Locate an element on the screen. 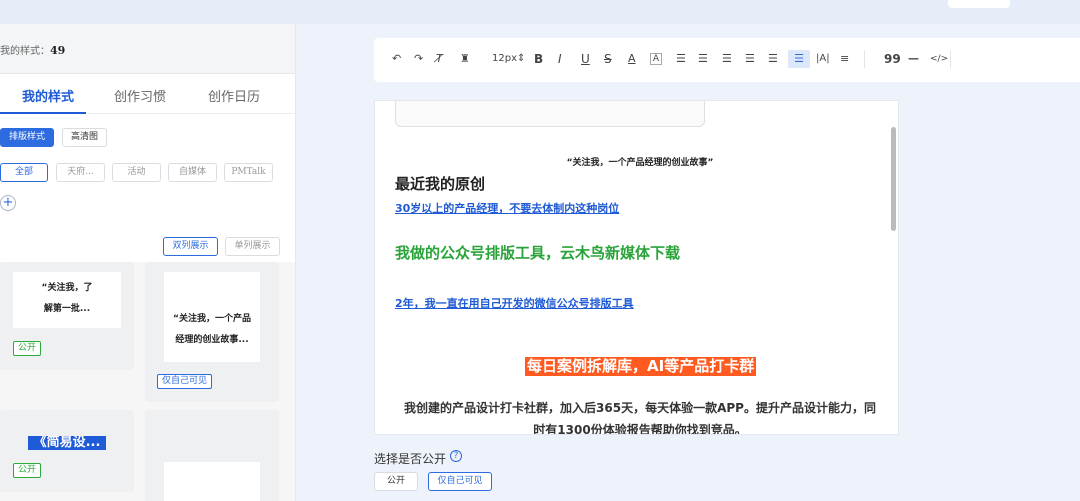  italic-icon: I is located at coordinates (560, 59).